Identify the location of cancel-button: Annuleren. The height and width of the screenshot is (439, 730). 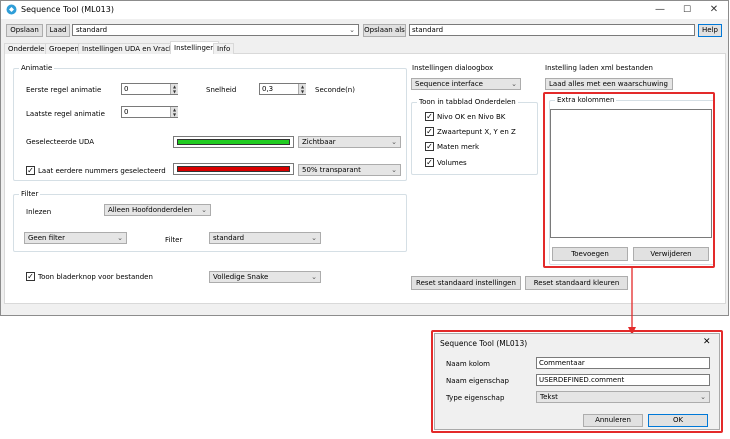
(613, 420).